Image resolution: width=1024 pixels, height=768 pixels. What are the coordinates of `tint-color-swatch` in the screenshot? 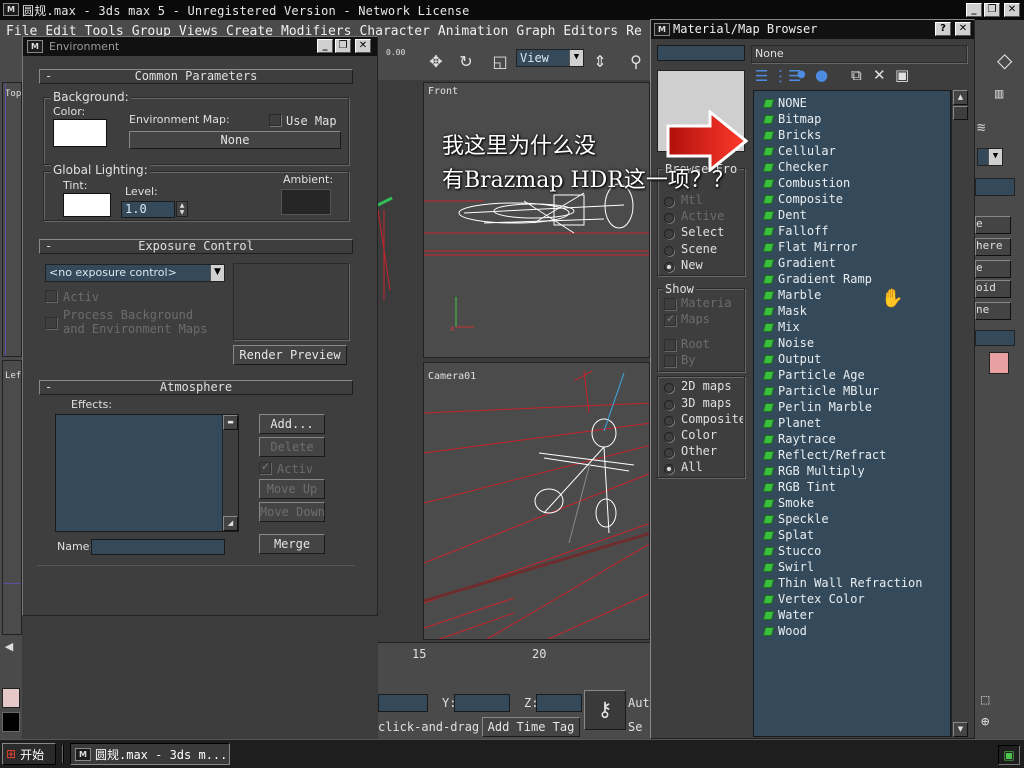 It's located at (87, 205).